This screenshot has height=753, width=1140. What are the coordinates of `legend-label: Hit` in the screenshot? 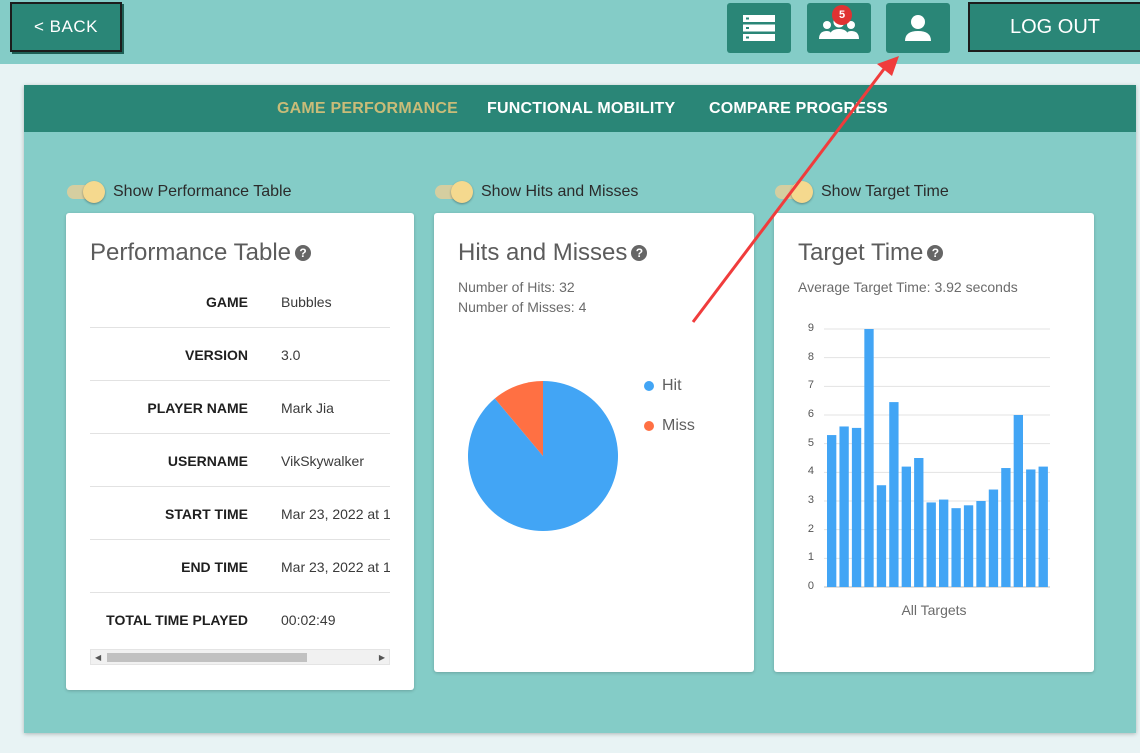 It's located at (672, 385).